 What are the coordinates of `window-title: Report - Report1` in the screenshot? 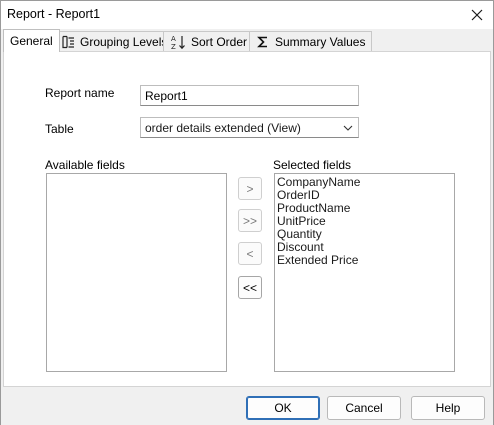 It's located at (54, 14).